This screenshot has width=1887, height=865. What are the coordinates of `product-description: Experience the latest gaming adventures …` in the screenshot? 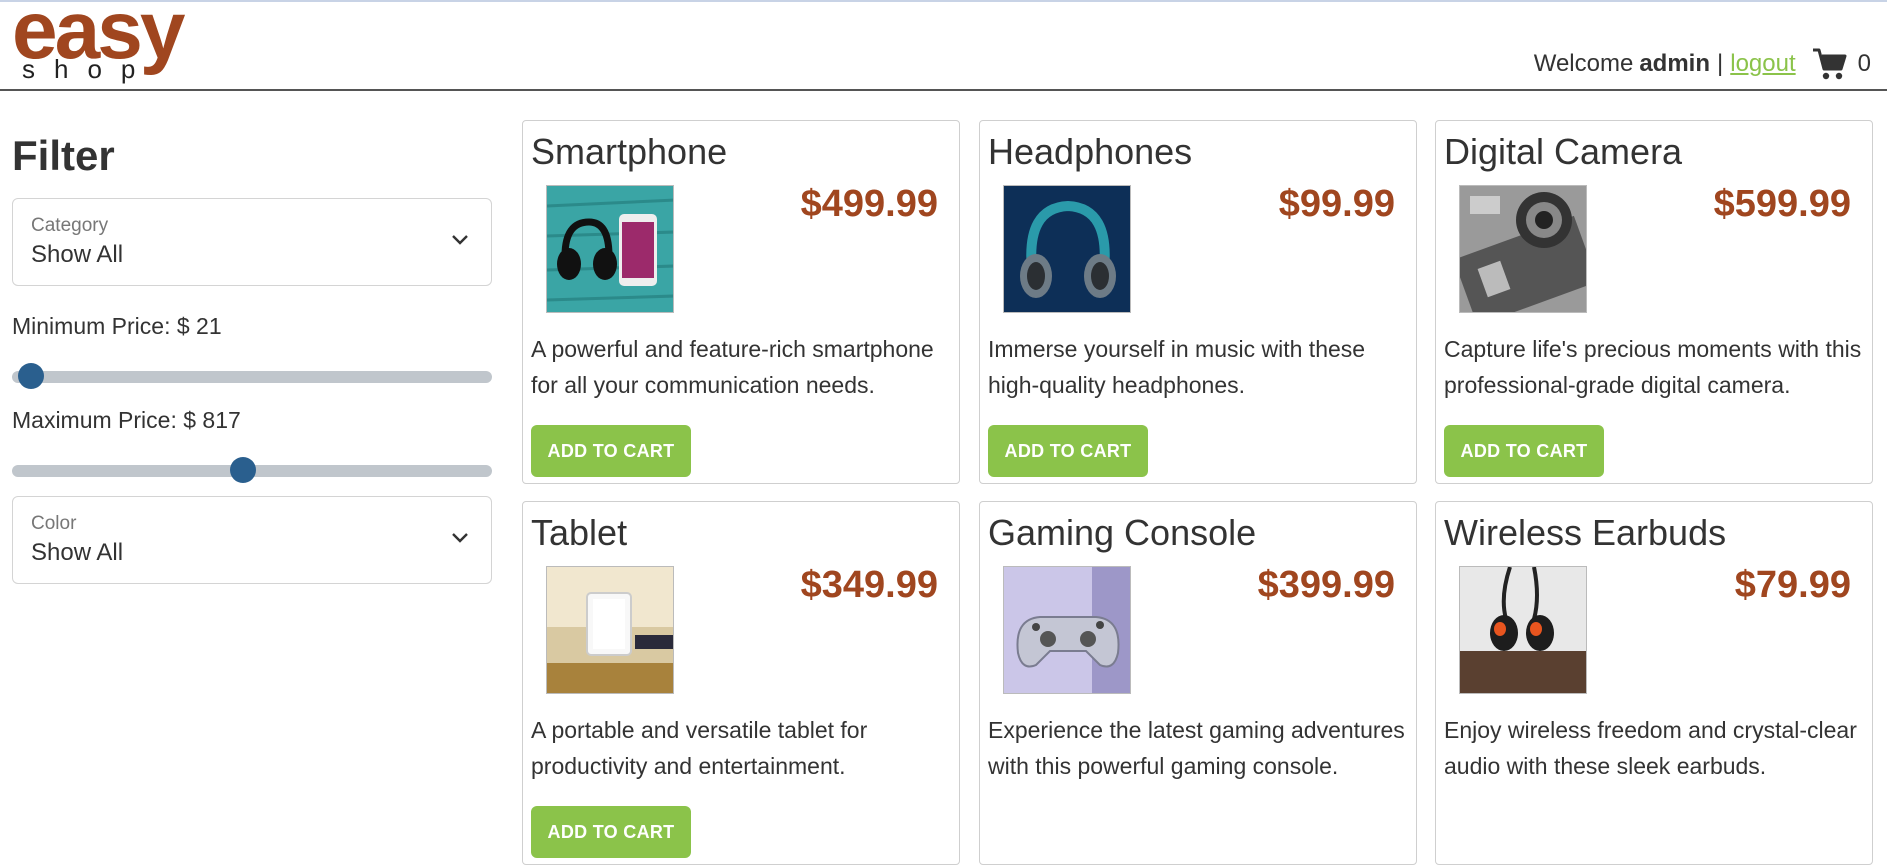 It's located at (1196, 748).